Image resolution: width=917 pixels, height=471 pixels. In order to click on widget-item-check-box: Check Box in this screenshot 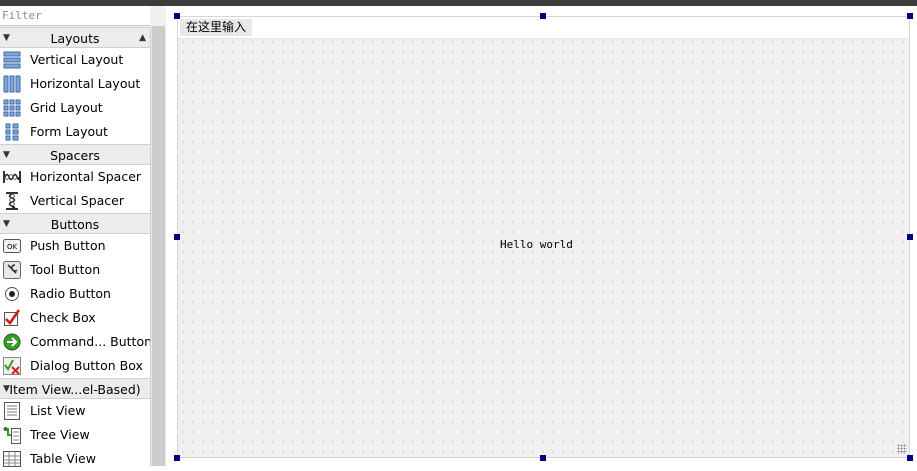, I will do `click(75, 318)`.